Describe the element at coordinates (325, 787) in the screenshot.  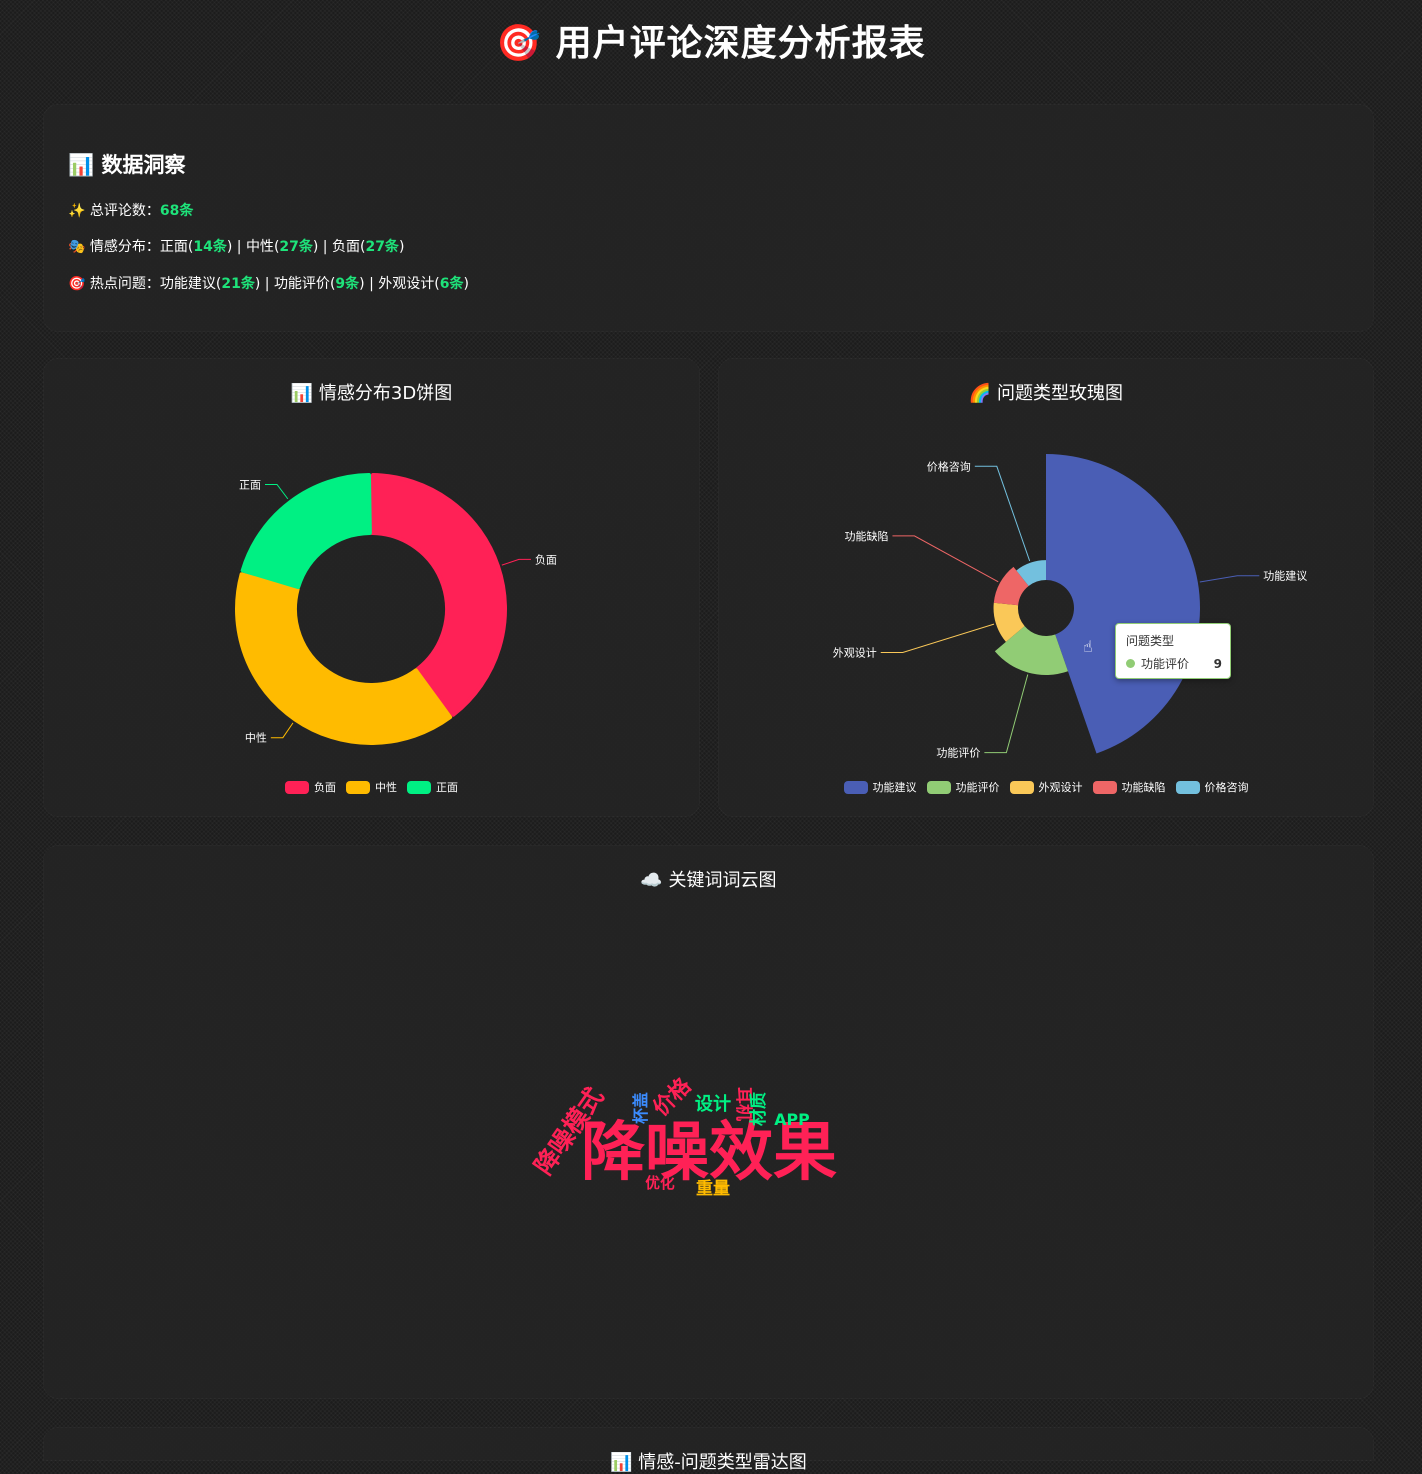
I see `legend-label: 负面` at that location.